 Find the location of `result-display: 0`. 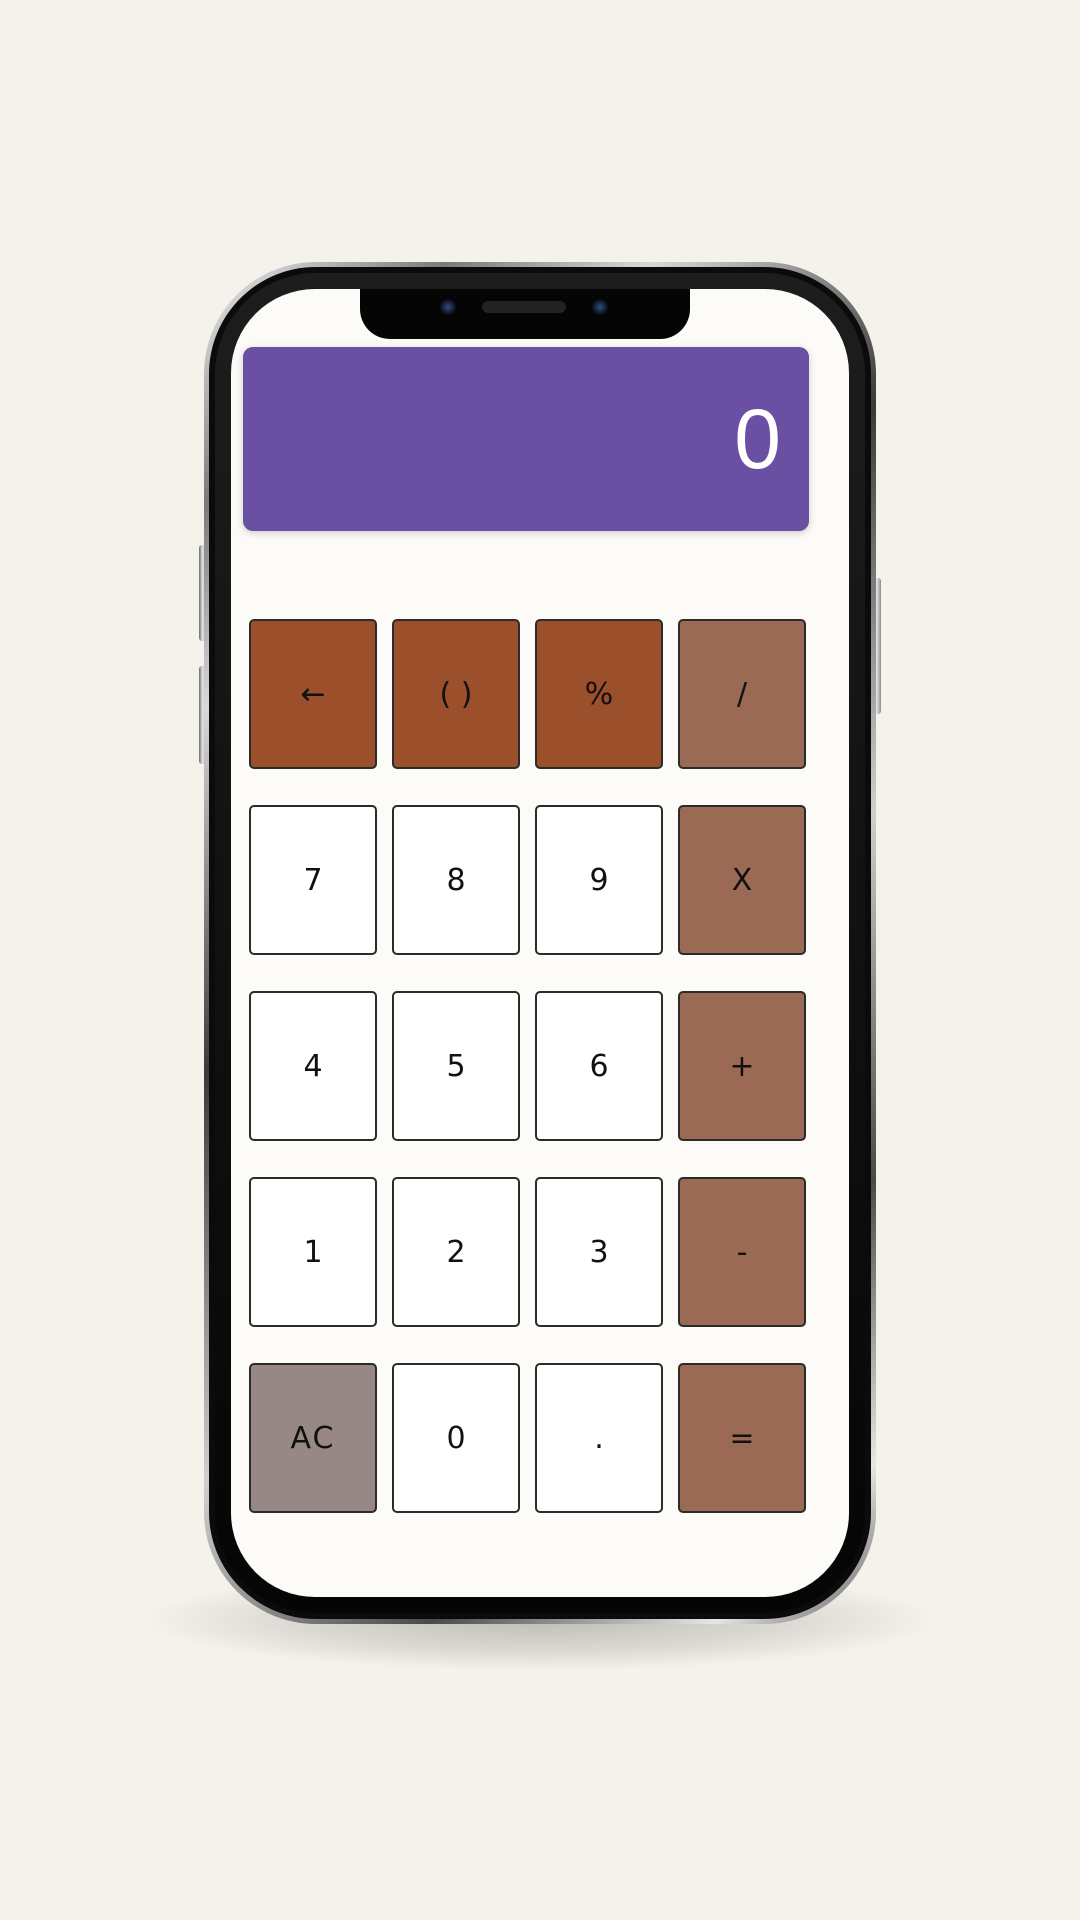

result-display: 0 is located at coordinates (526, 439).